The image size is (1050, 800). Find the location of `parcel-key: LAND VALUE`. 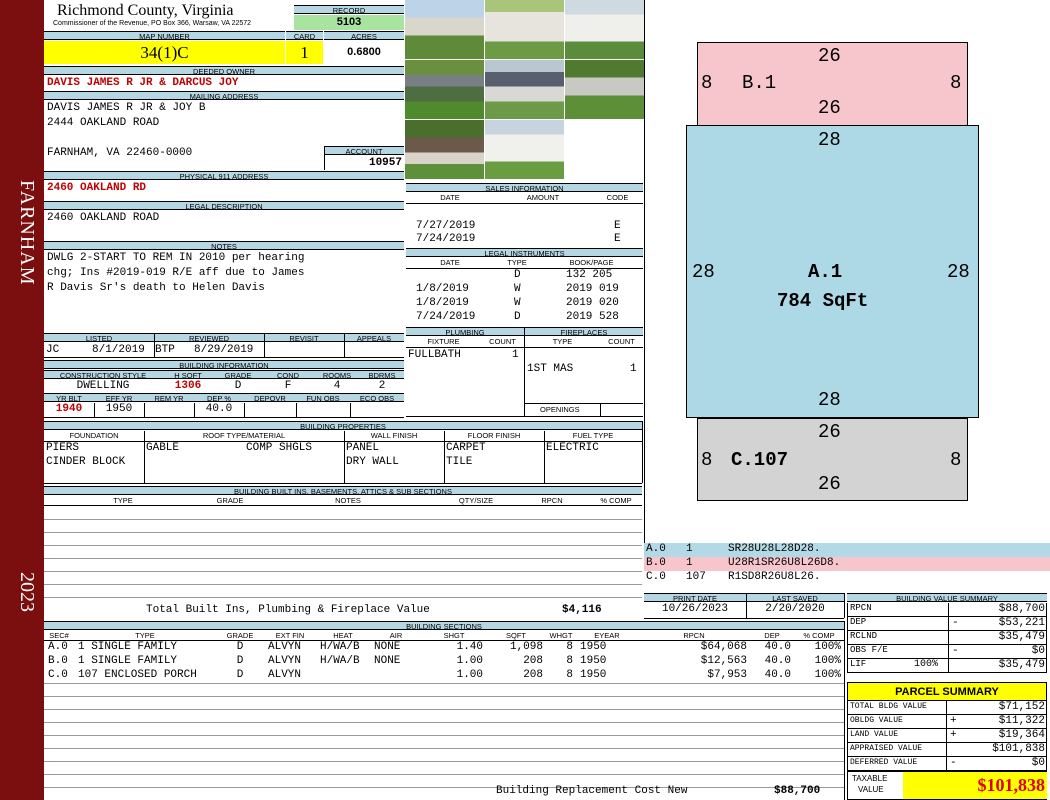

parcel-key: LAND VALUE is located at coordinates (874, 734).